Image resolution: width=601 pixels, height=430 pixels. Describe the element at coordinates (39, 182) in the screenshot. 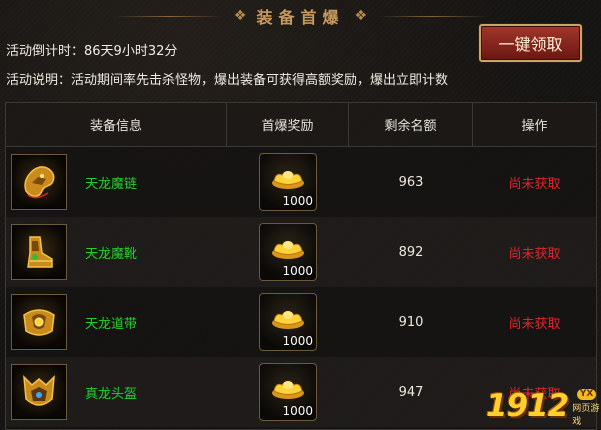

I see `dragon-necklace-icon` at that location.